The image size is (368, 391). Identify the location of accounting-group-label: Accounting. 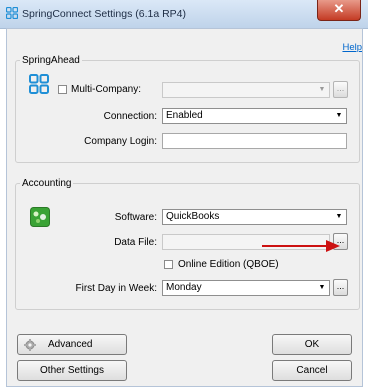
(47, 183).